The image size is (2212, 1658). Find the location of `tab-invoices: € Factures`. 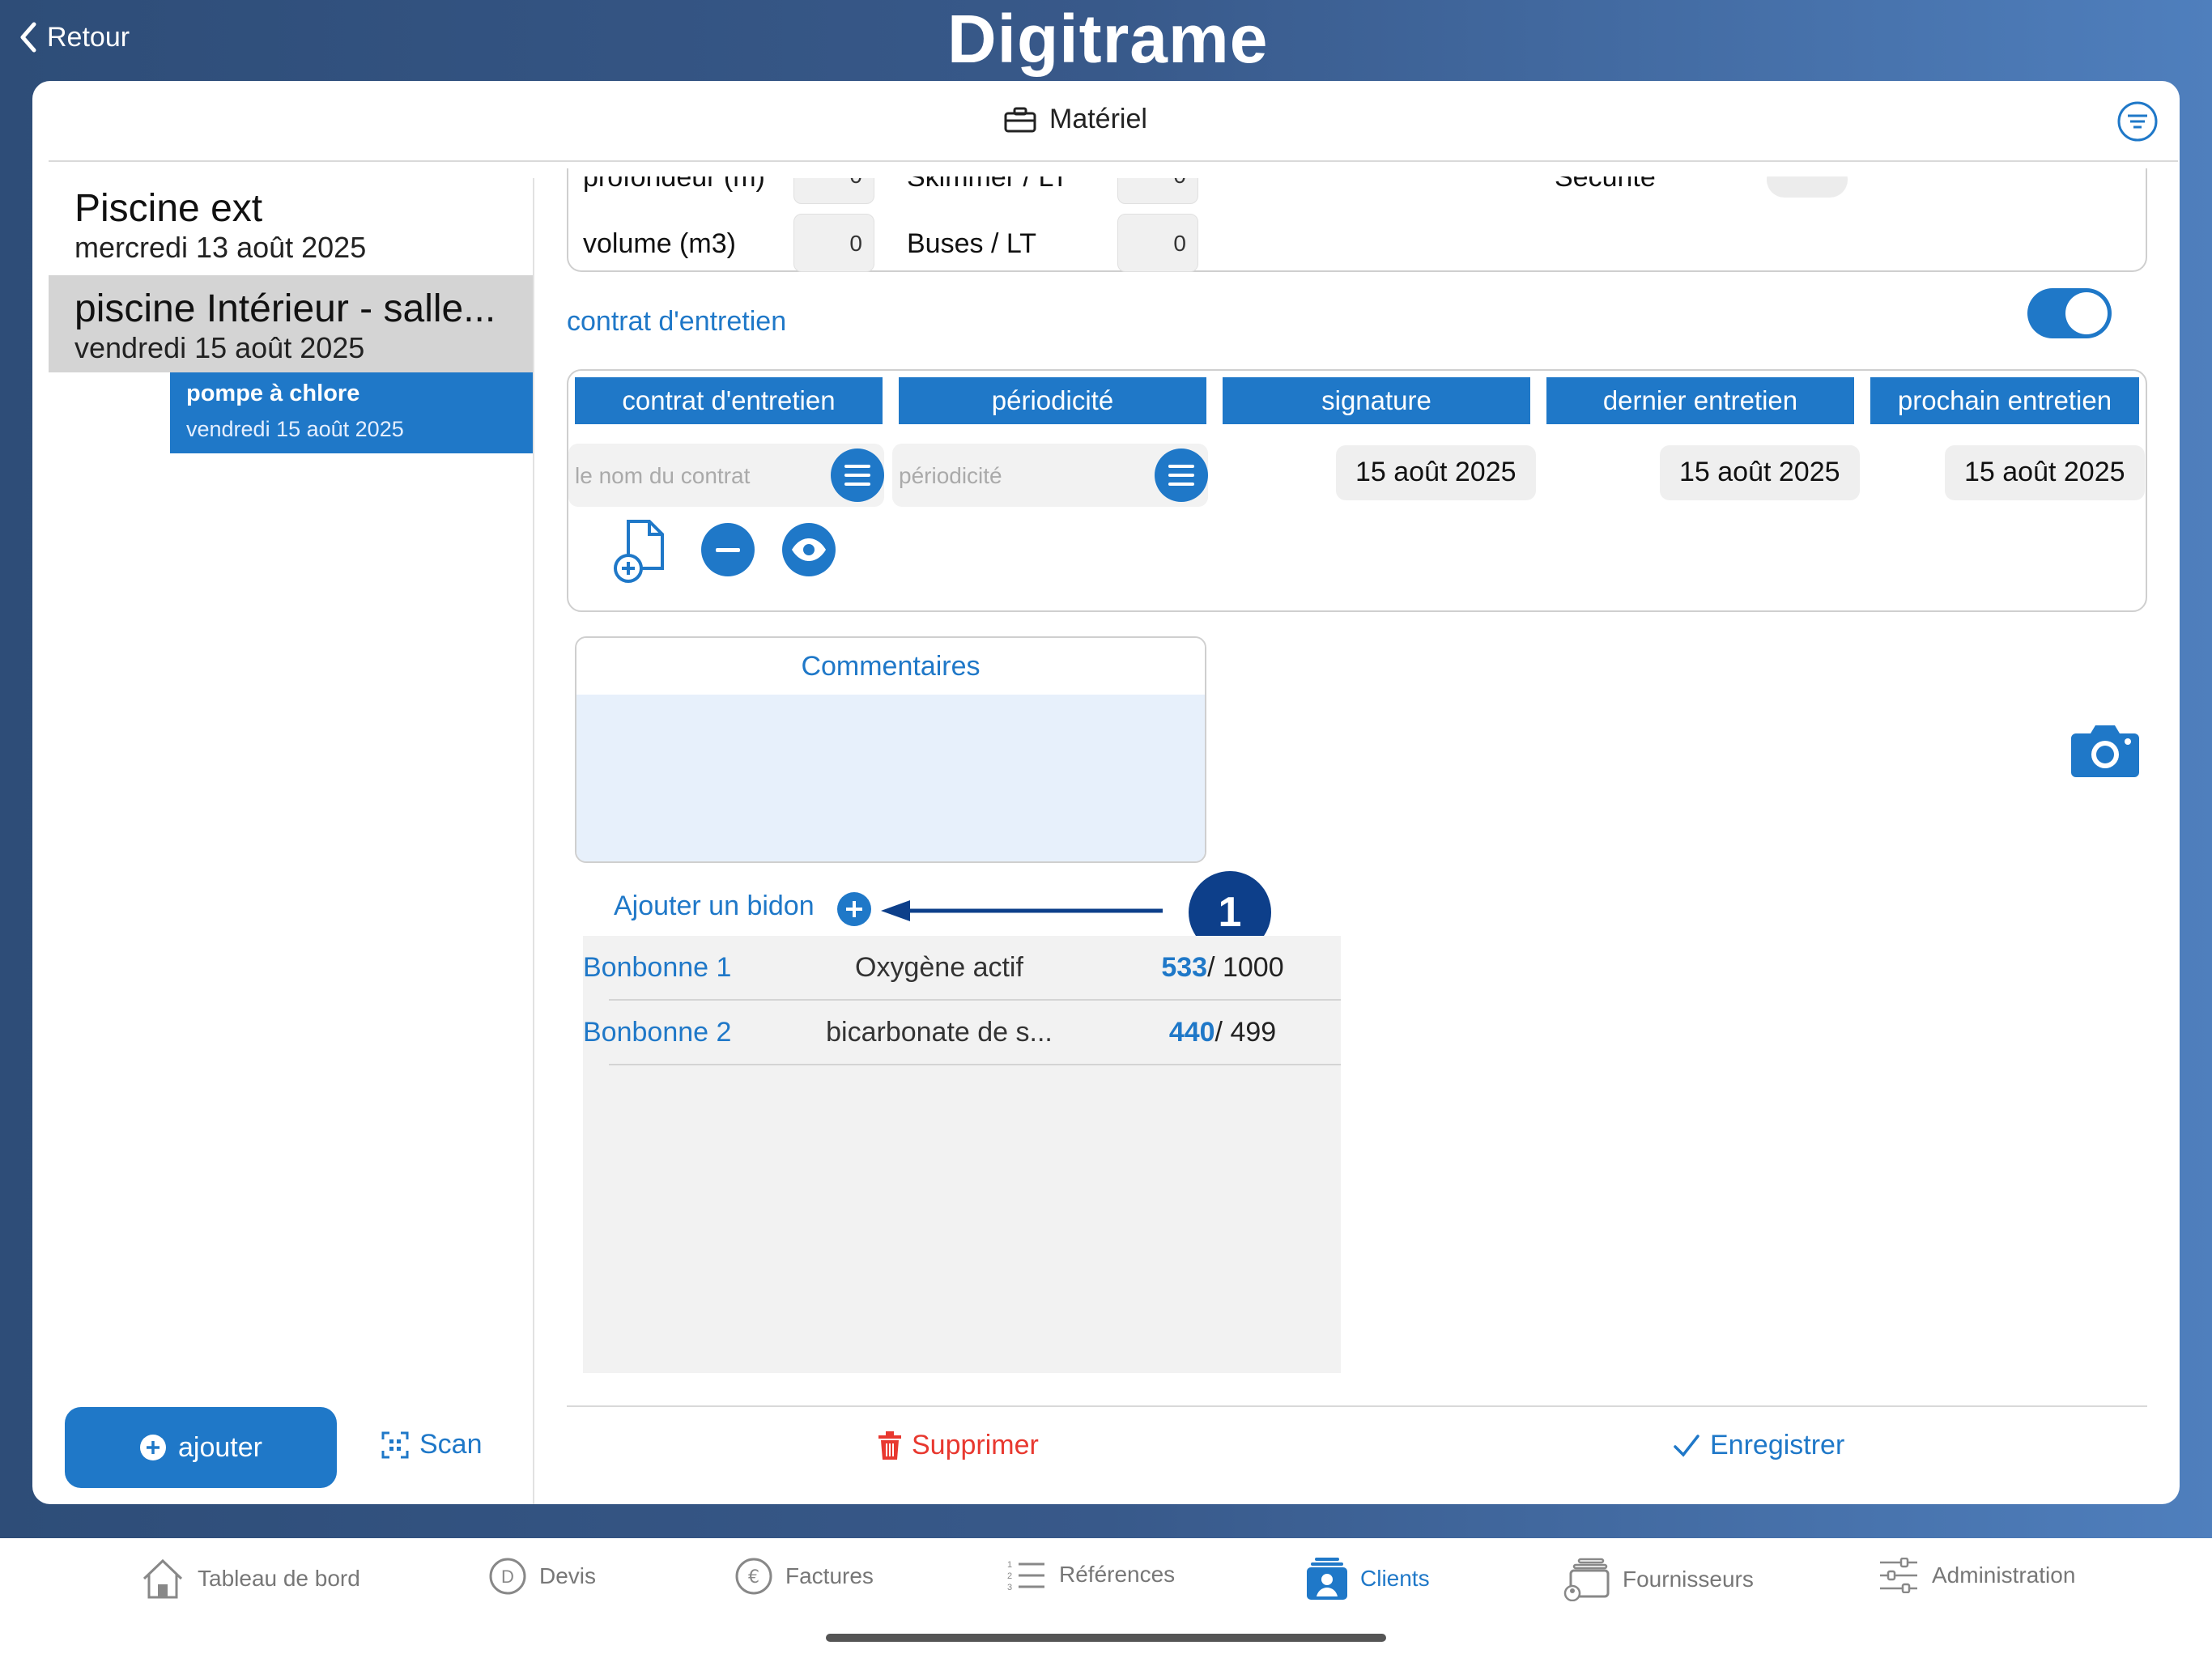

tab-invoices: € Factures is located at coordinates (804, 1576).